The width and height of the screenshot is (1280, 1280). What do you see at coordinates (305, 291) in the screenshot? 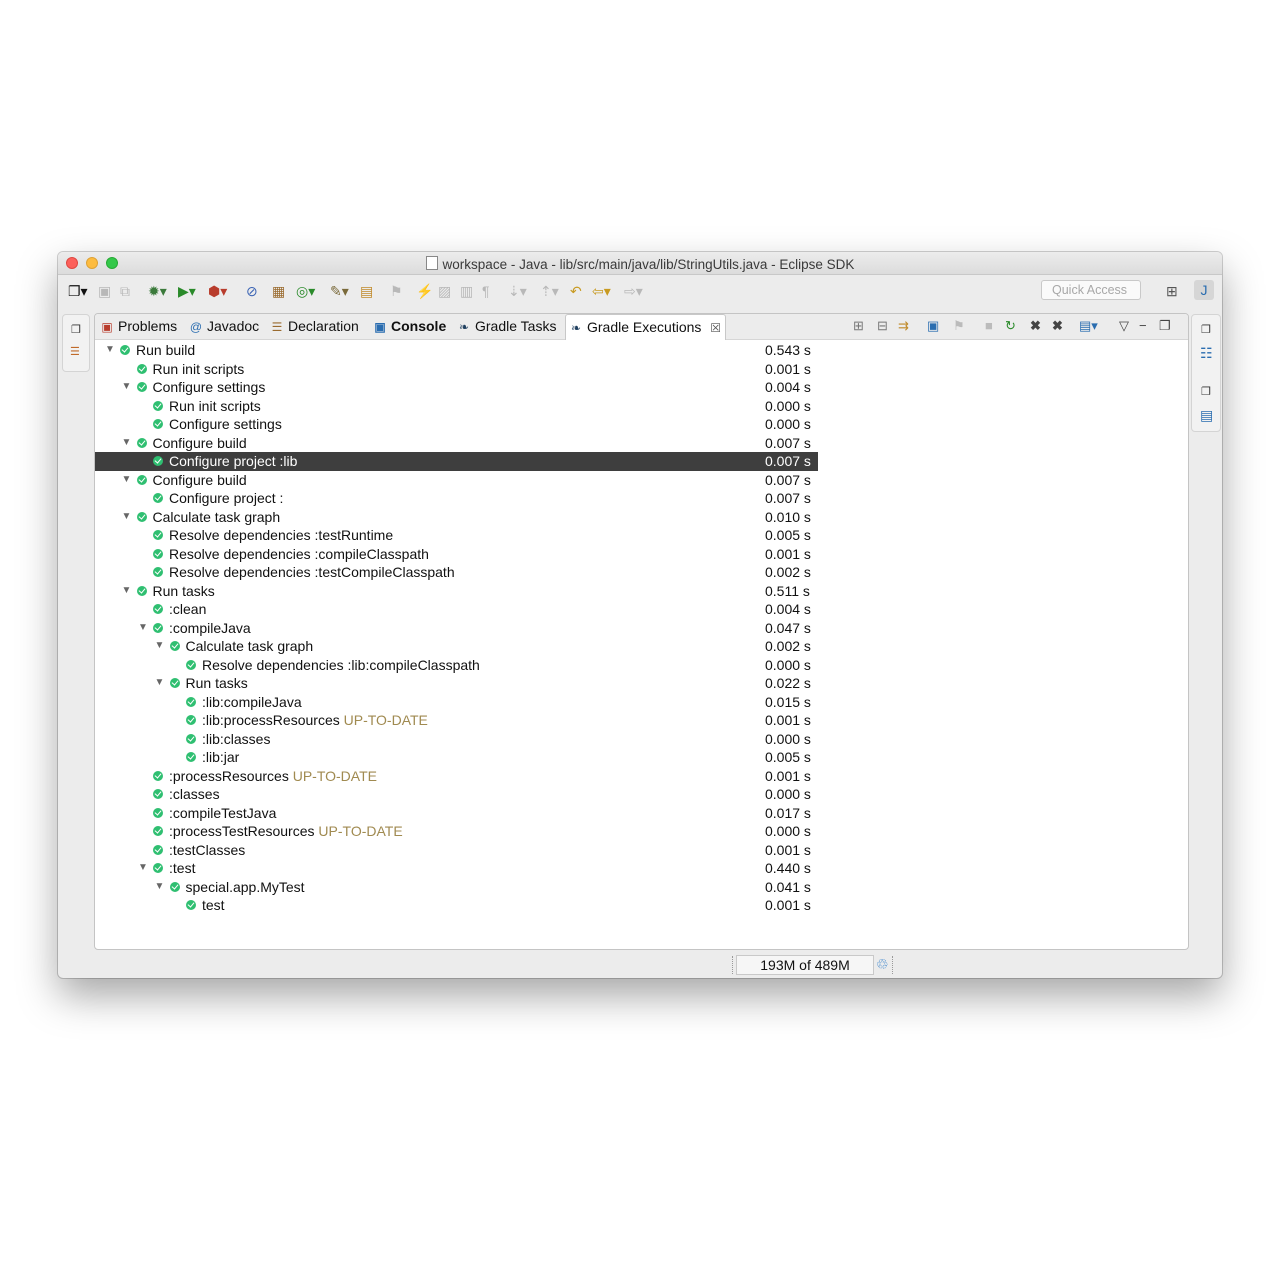
I see `new-java-class-icon: ◎▾` at bounding box center [305, 291].